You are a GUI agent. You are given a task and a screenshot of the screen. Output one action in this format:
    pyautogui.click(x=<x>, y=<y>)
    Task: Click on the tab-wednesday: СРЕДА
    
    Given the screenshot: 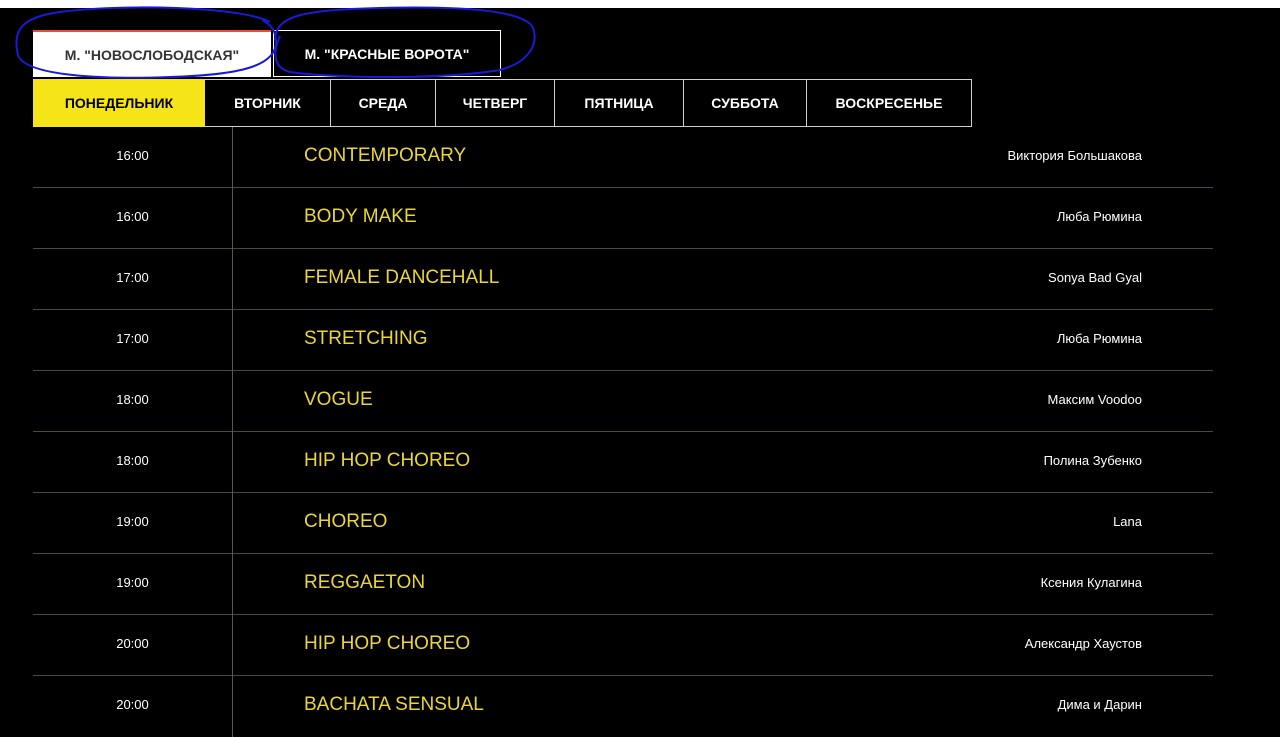 What is the action you would take?
    pyautogui.click(x=383, y=103)
    